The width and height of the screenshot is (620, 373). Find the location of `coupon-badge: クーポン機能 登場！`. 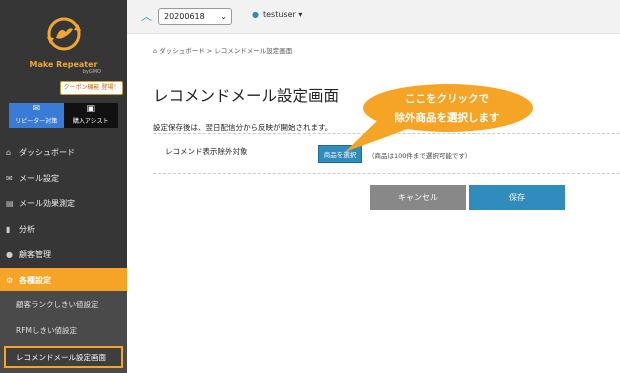

coupon-badge: クーポン機能 登場！ is located at coordinates (91, 88).